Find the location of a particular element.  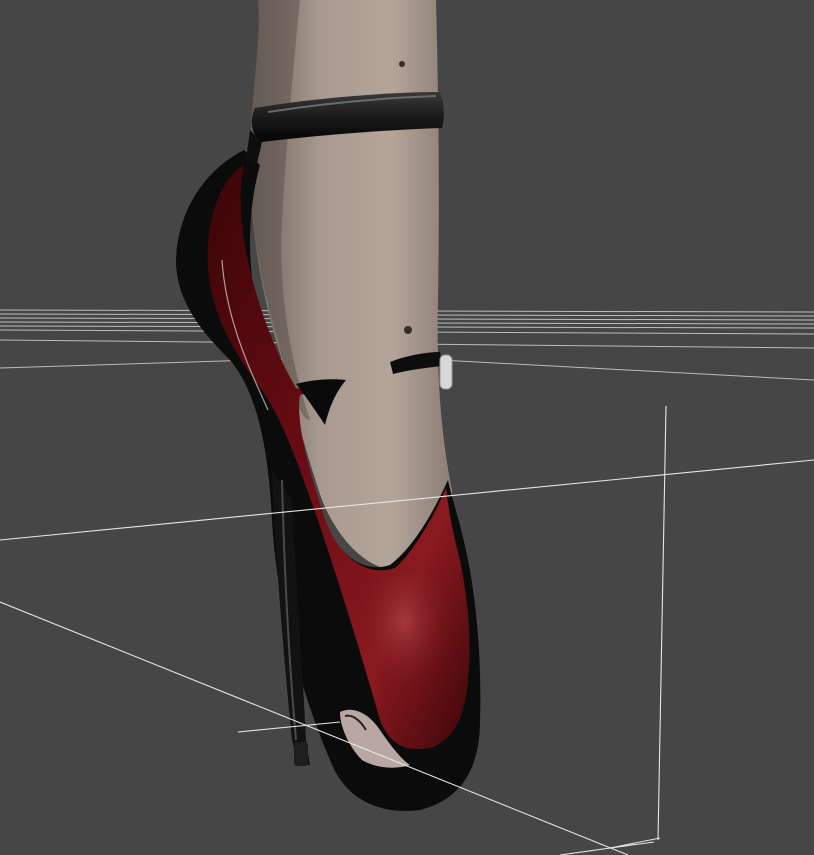

skin-mark is located at coordinates (402, 64).